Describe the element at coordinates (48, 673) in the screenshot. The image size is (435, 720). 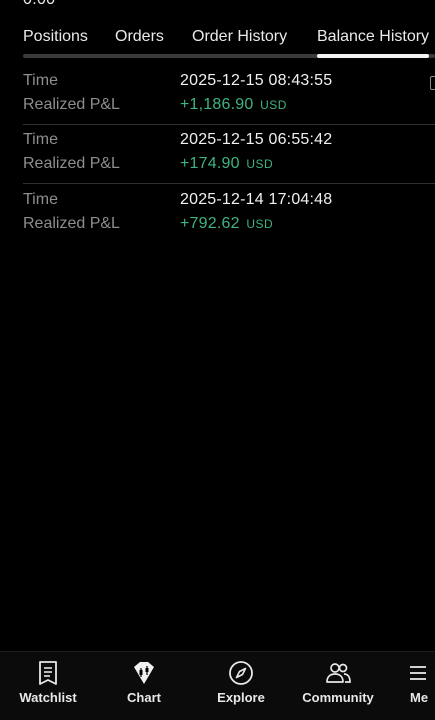
I see `watchlist-icon` at that location.